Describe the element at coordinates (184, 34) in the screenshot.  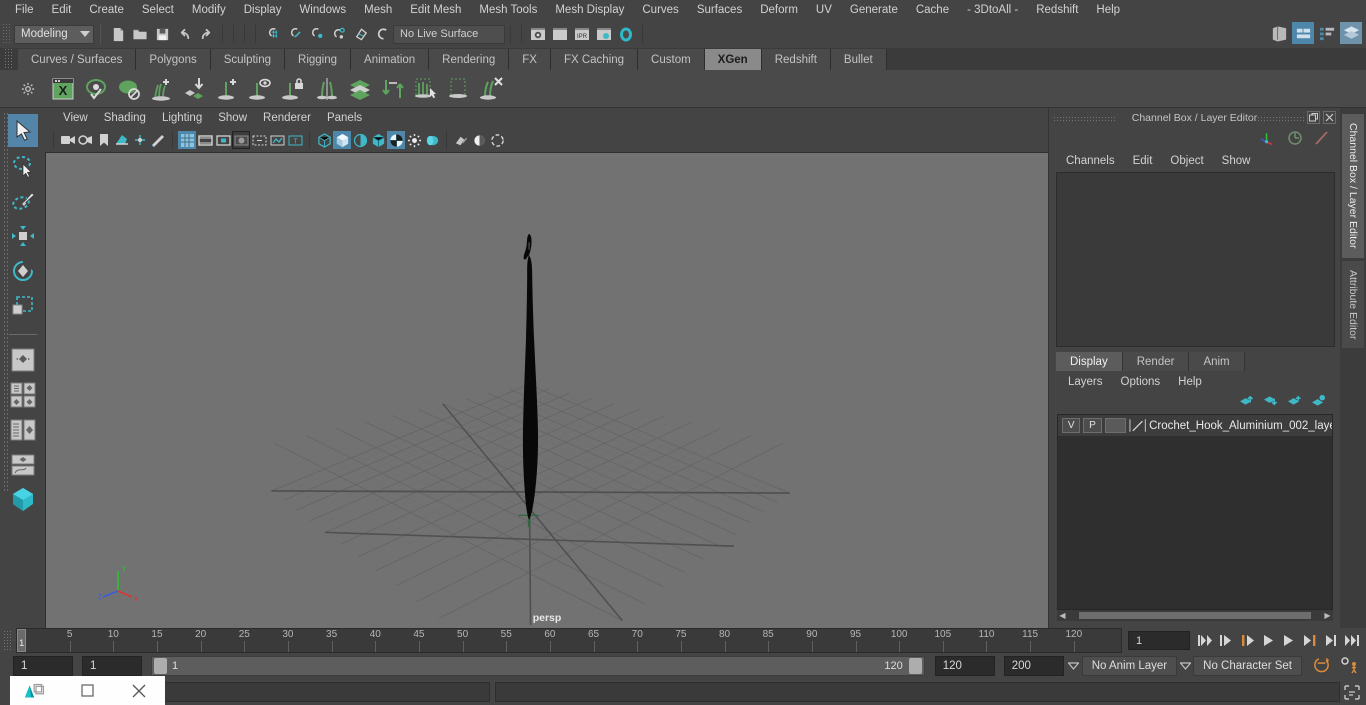
I see `undo-icon` at that location.